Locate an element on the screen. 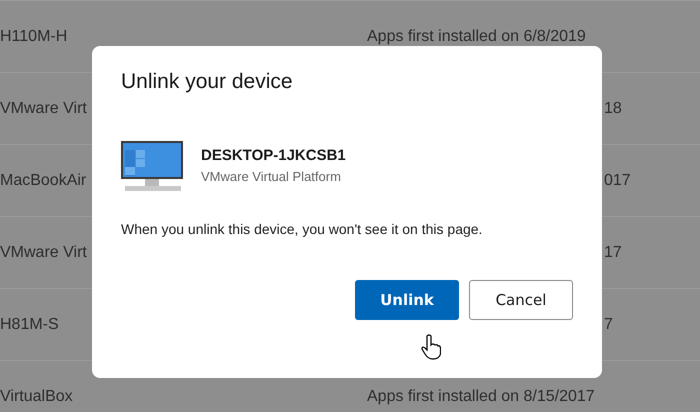  device-name: H110M-H is located at coordinates (34, 36).